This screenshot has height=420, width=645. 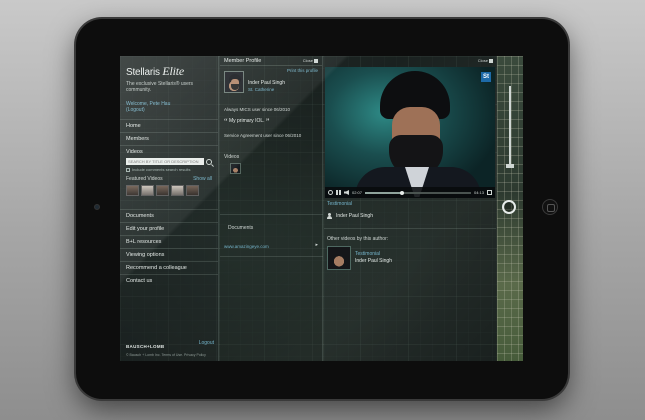 I want to click on welcome-logout-link: (Logout), so click(x=169, y=110).